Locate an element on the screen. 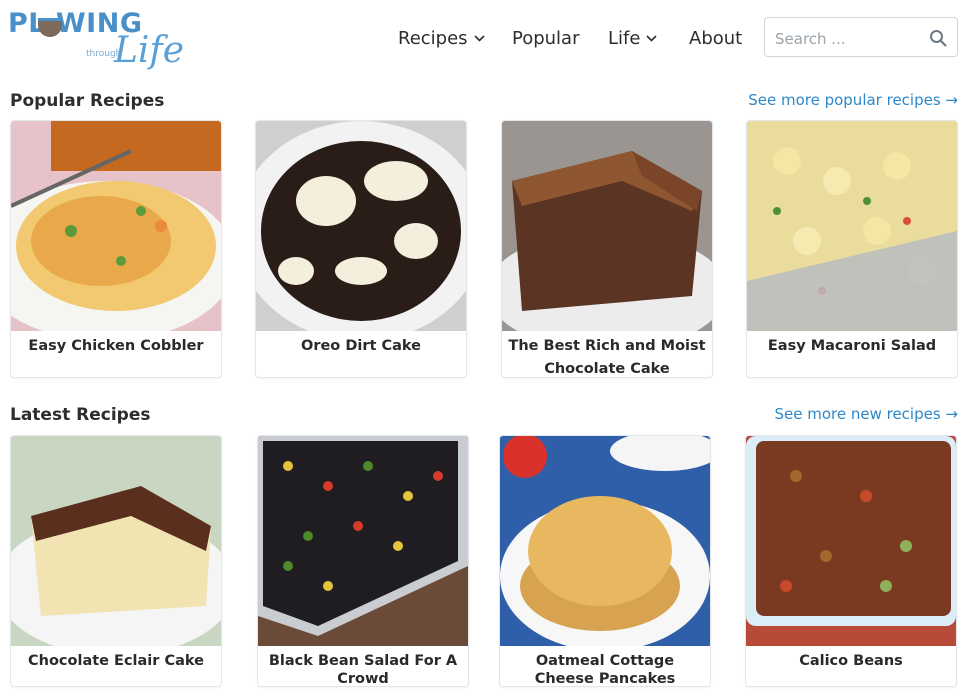  nav-recipes: Recipes is located at coordinates (441, 38).